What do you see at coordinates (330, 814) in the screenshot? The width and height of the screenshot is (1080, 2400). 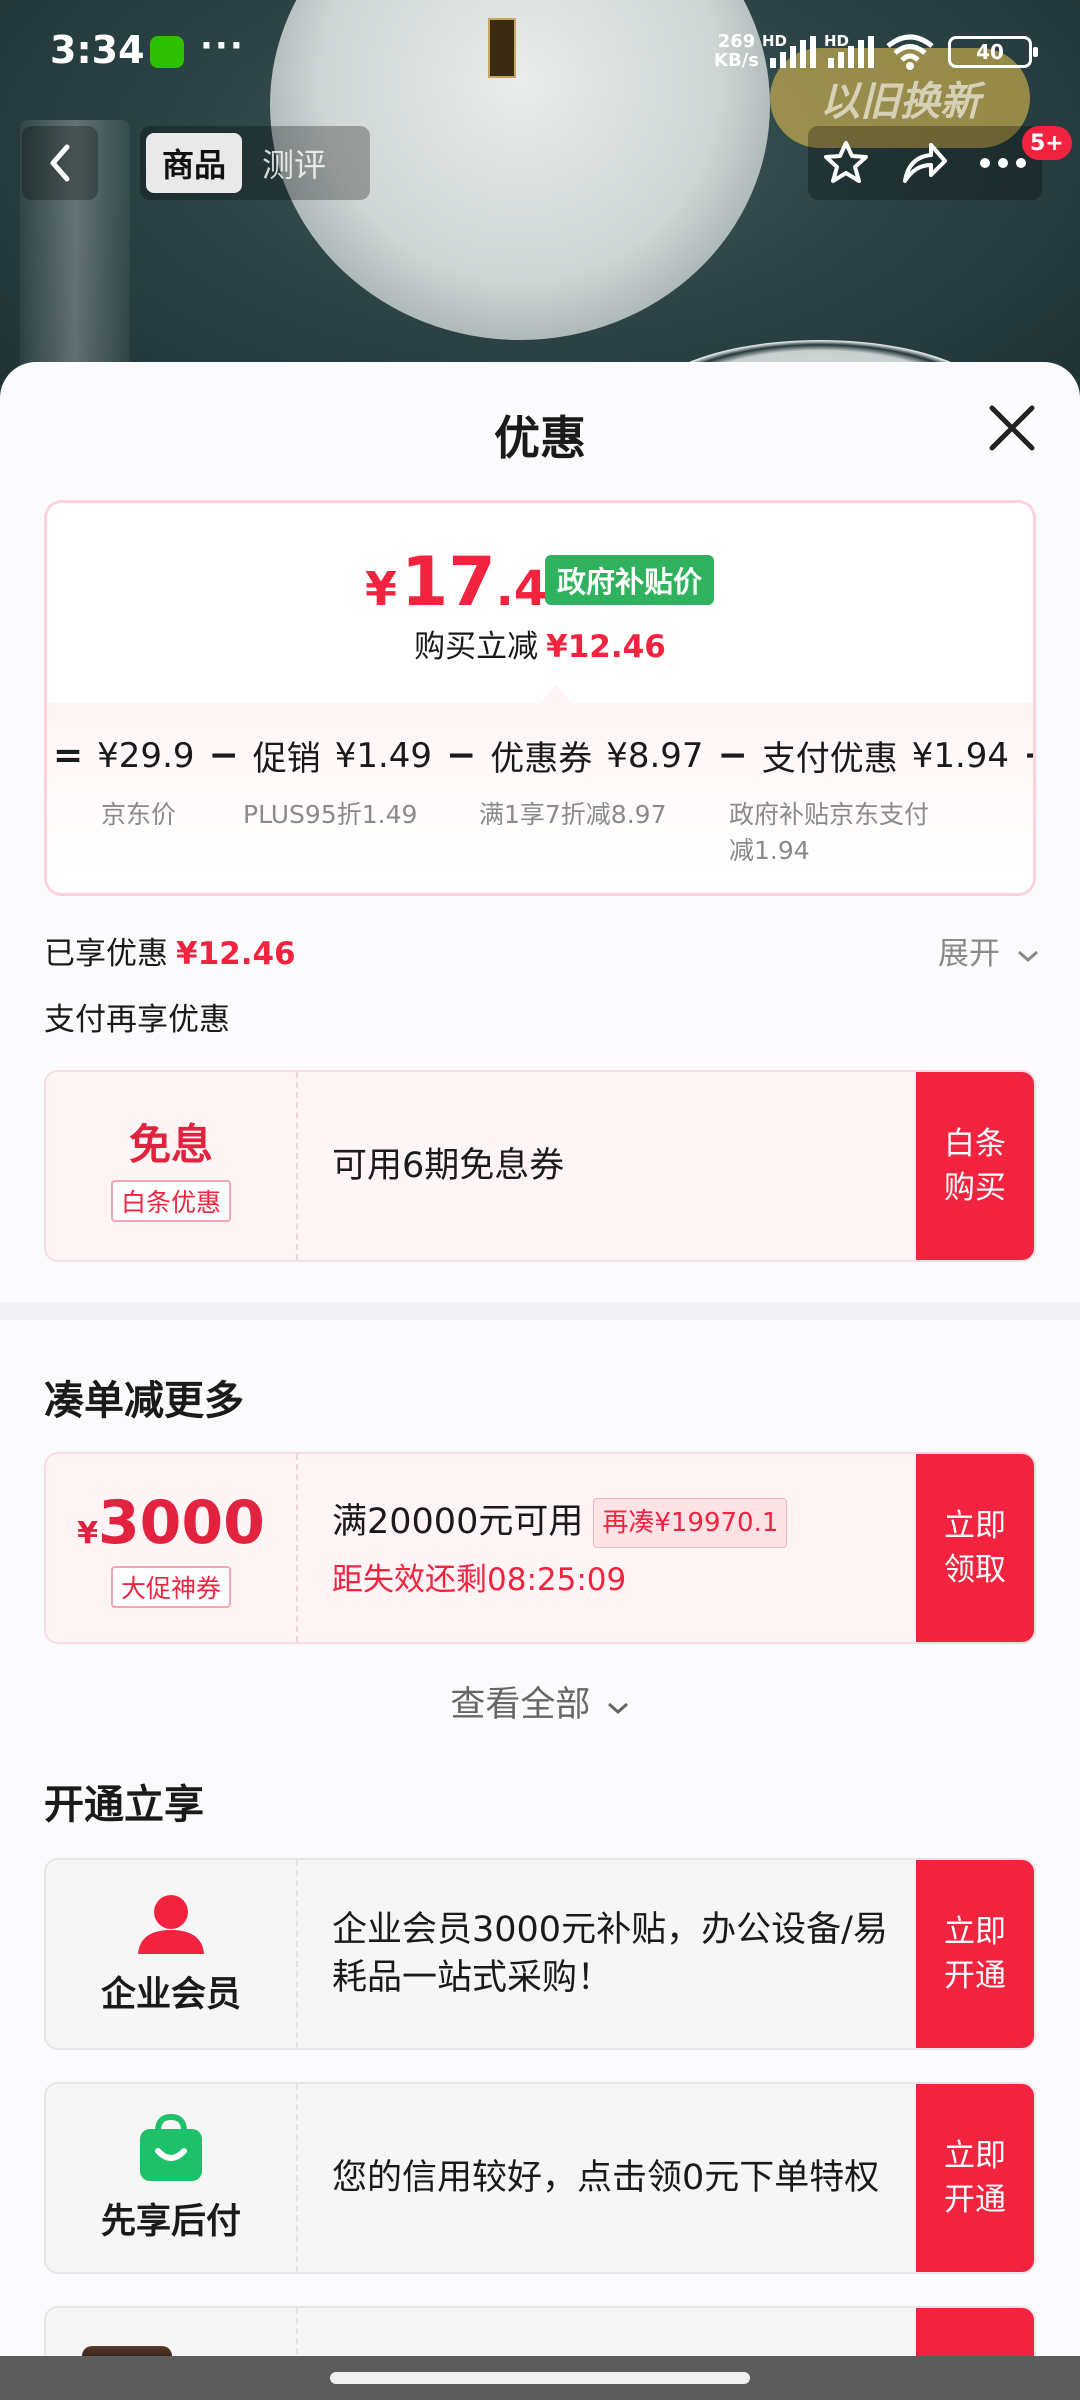 I see `promo-sub: PLUS95折1.49` at bounding box center [330, 814].